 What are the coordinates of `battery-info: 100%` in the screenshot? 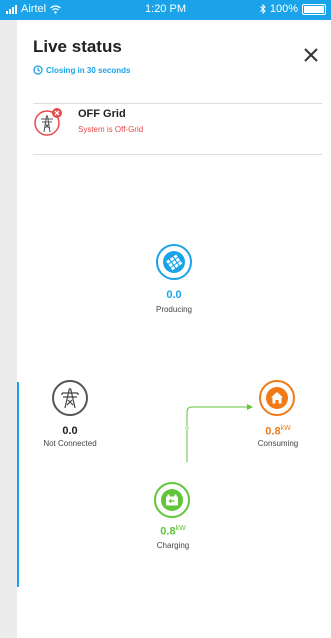 It's located at (293, 9).